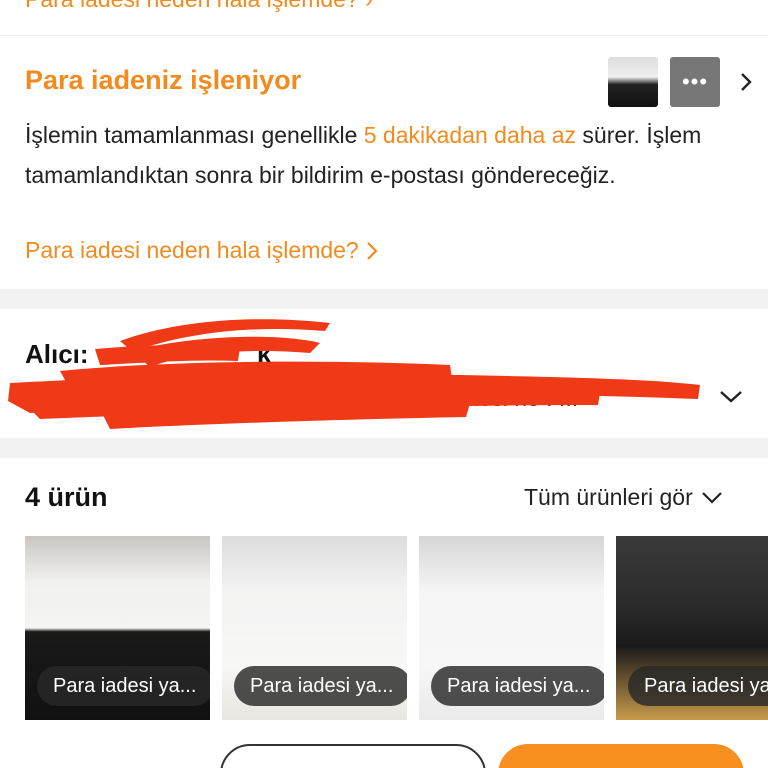  I want to click on more-products-thumbnail: •••, so click(695, 82).